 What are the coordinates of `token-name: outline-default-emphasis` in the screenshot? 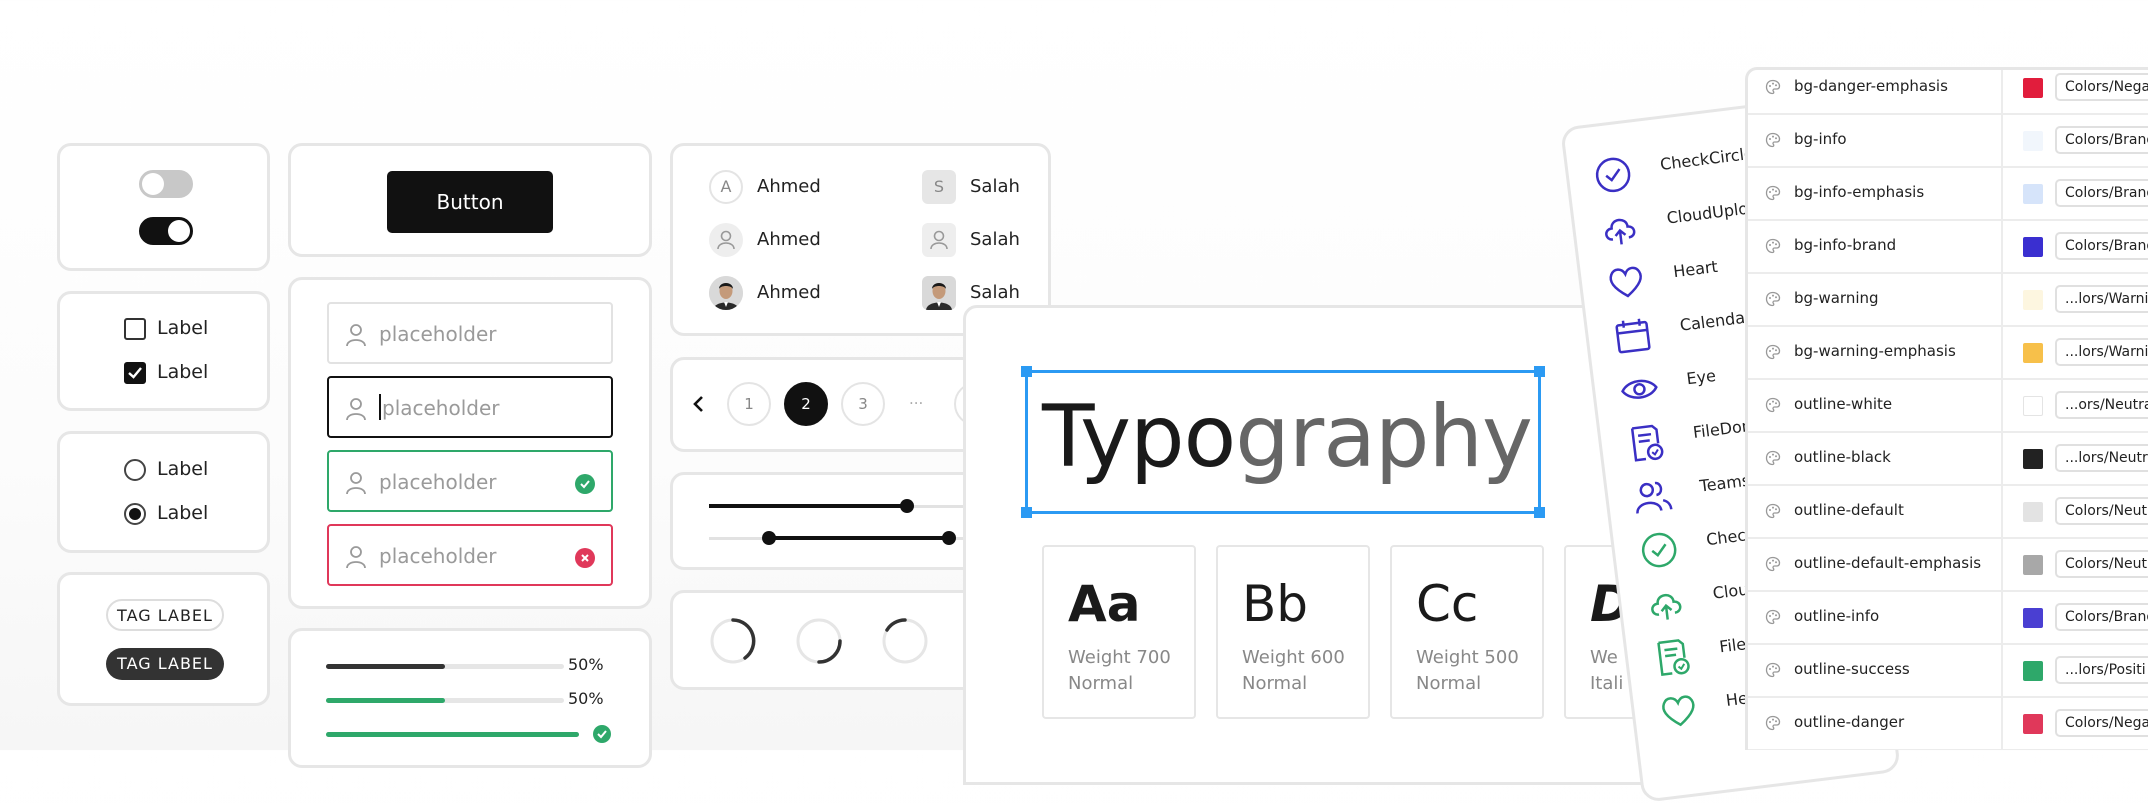 It's located at (1888, 563).